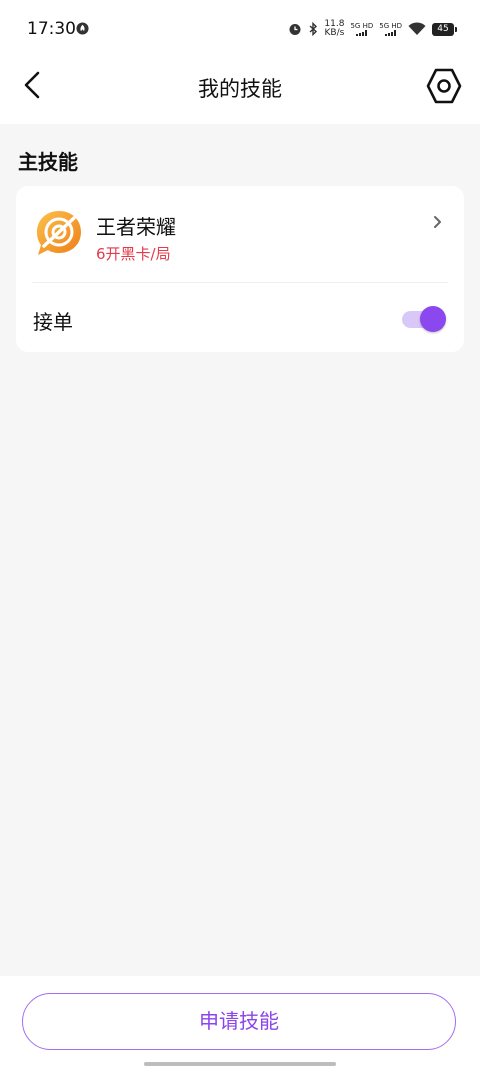 The height and width of the screenshot is (1067, 480). I want to click on game-logo-icon, so click(59, 233).